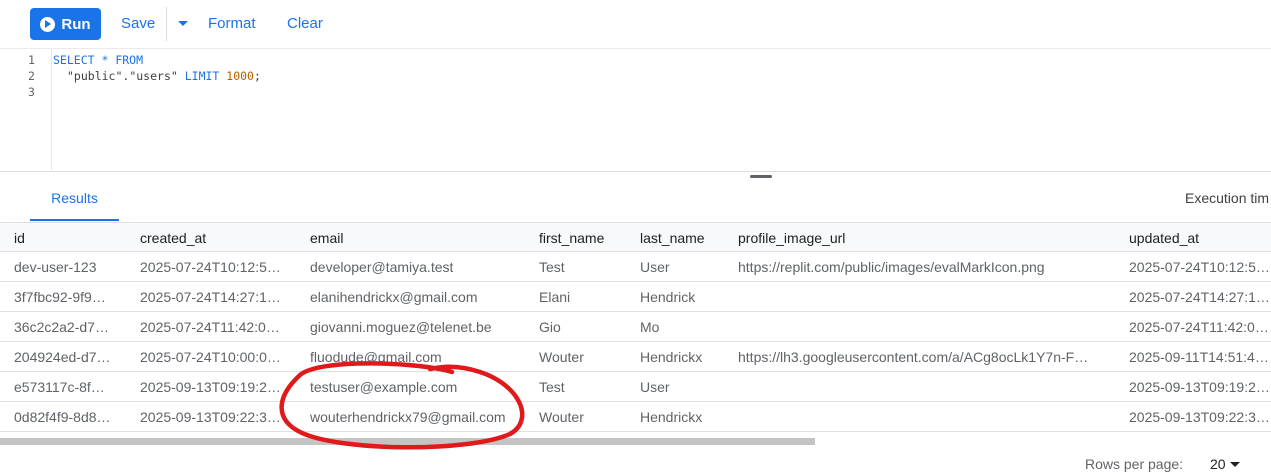 The image size is (1271, 475). Describe the element at coordinates (401, 327) in the screenshot. I see `table-cell-email: giovanni.moguez@telenet.be` at that location.